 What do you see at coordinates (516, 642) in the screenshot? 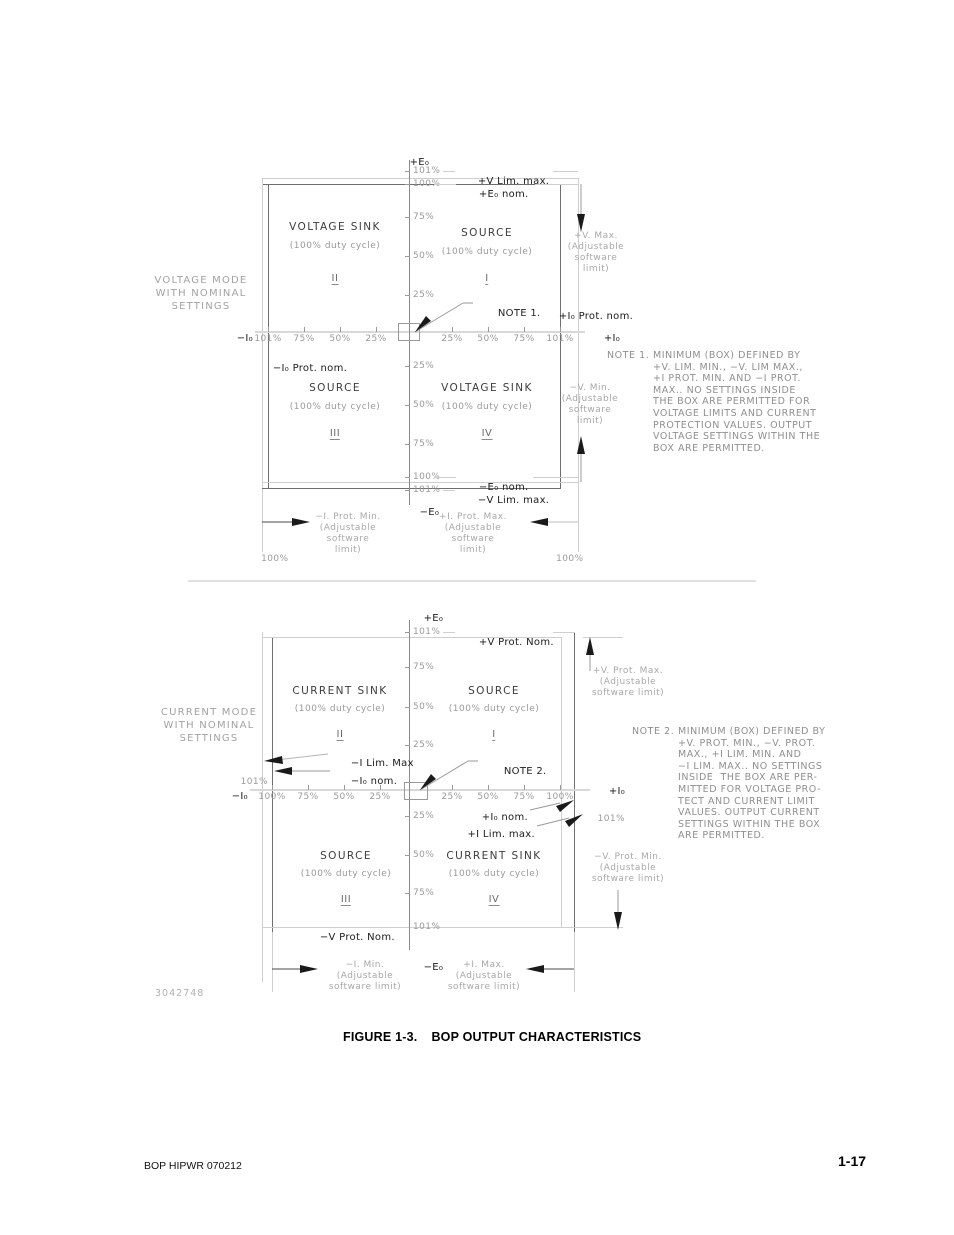
I see `callout-v-prot-nom-top: +V Prot. Nom.` at bounding box center [516, 642].